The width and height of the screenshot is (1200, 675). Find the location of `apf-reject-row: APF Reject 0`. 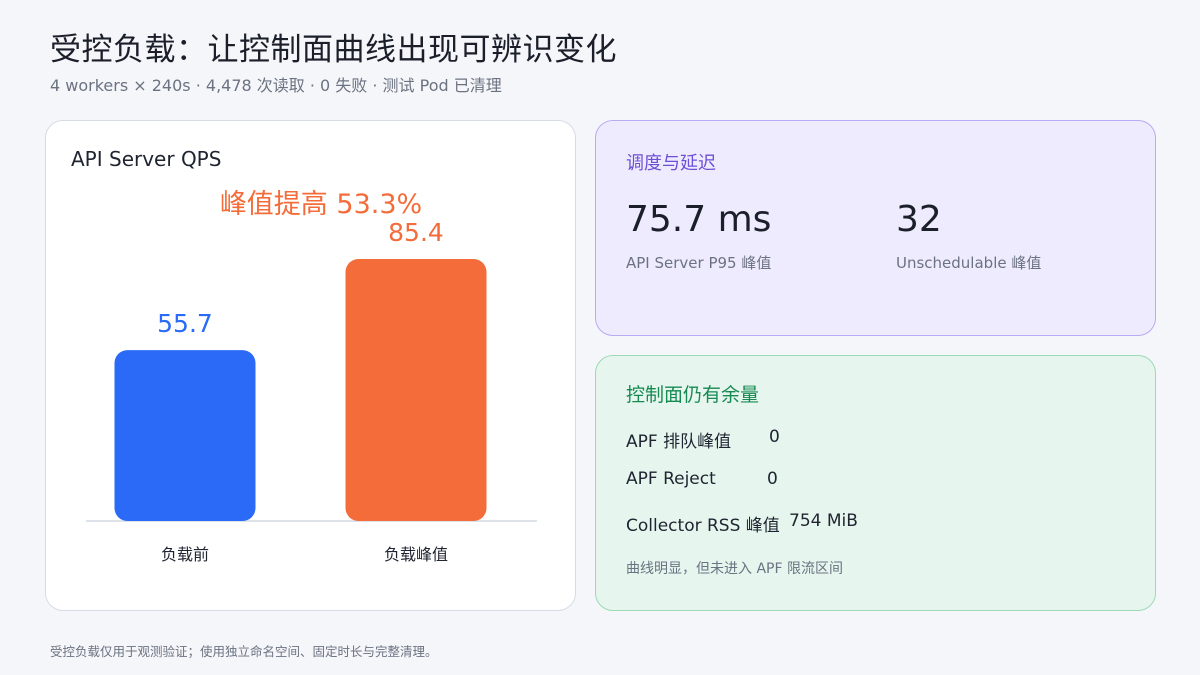

apf-reject-row: APF Reject 0 is located at coordinates (702, 479).